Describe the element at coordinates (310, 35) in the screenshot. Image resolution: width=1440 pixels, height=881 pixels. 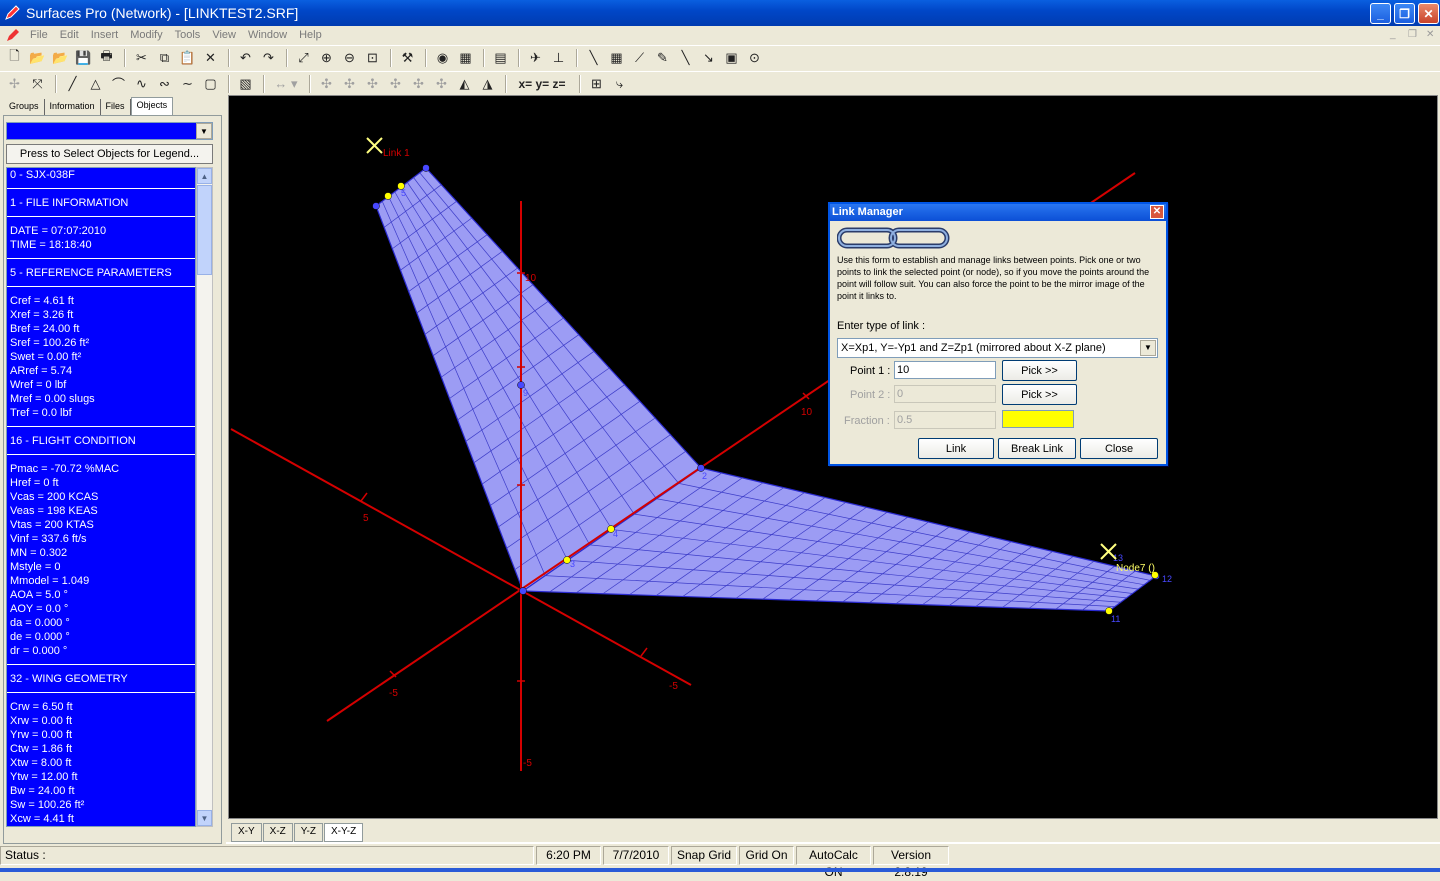
I see `menu-help: Help` at that location.